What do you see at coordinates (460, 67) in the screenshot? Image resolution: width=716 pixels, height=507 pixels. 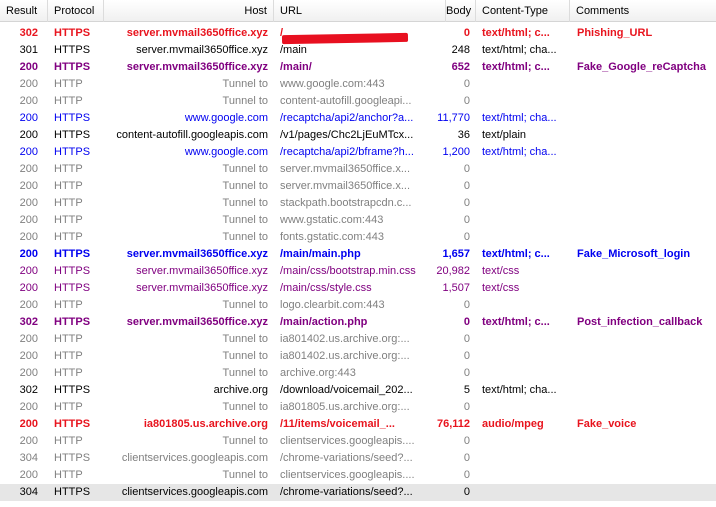 I see `body-size-cell: 652` at bounding box center [460, 67].